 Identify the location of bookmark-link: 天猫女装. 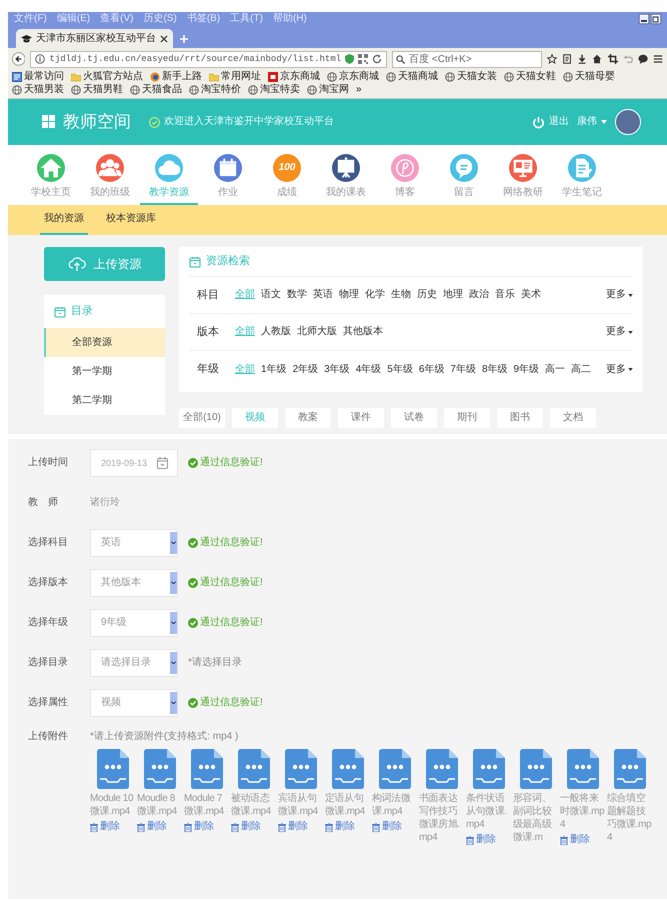
(471, 77).